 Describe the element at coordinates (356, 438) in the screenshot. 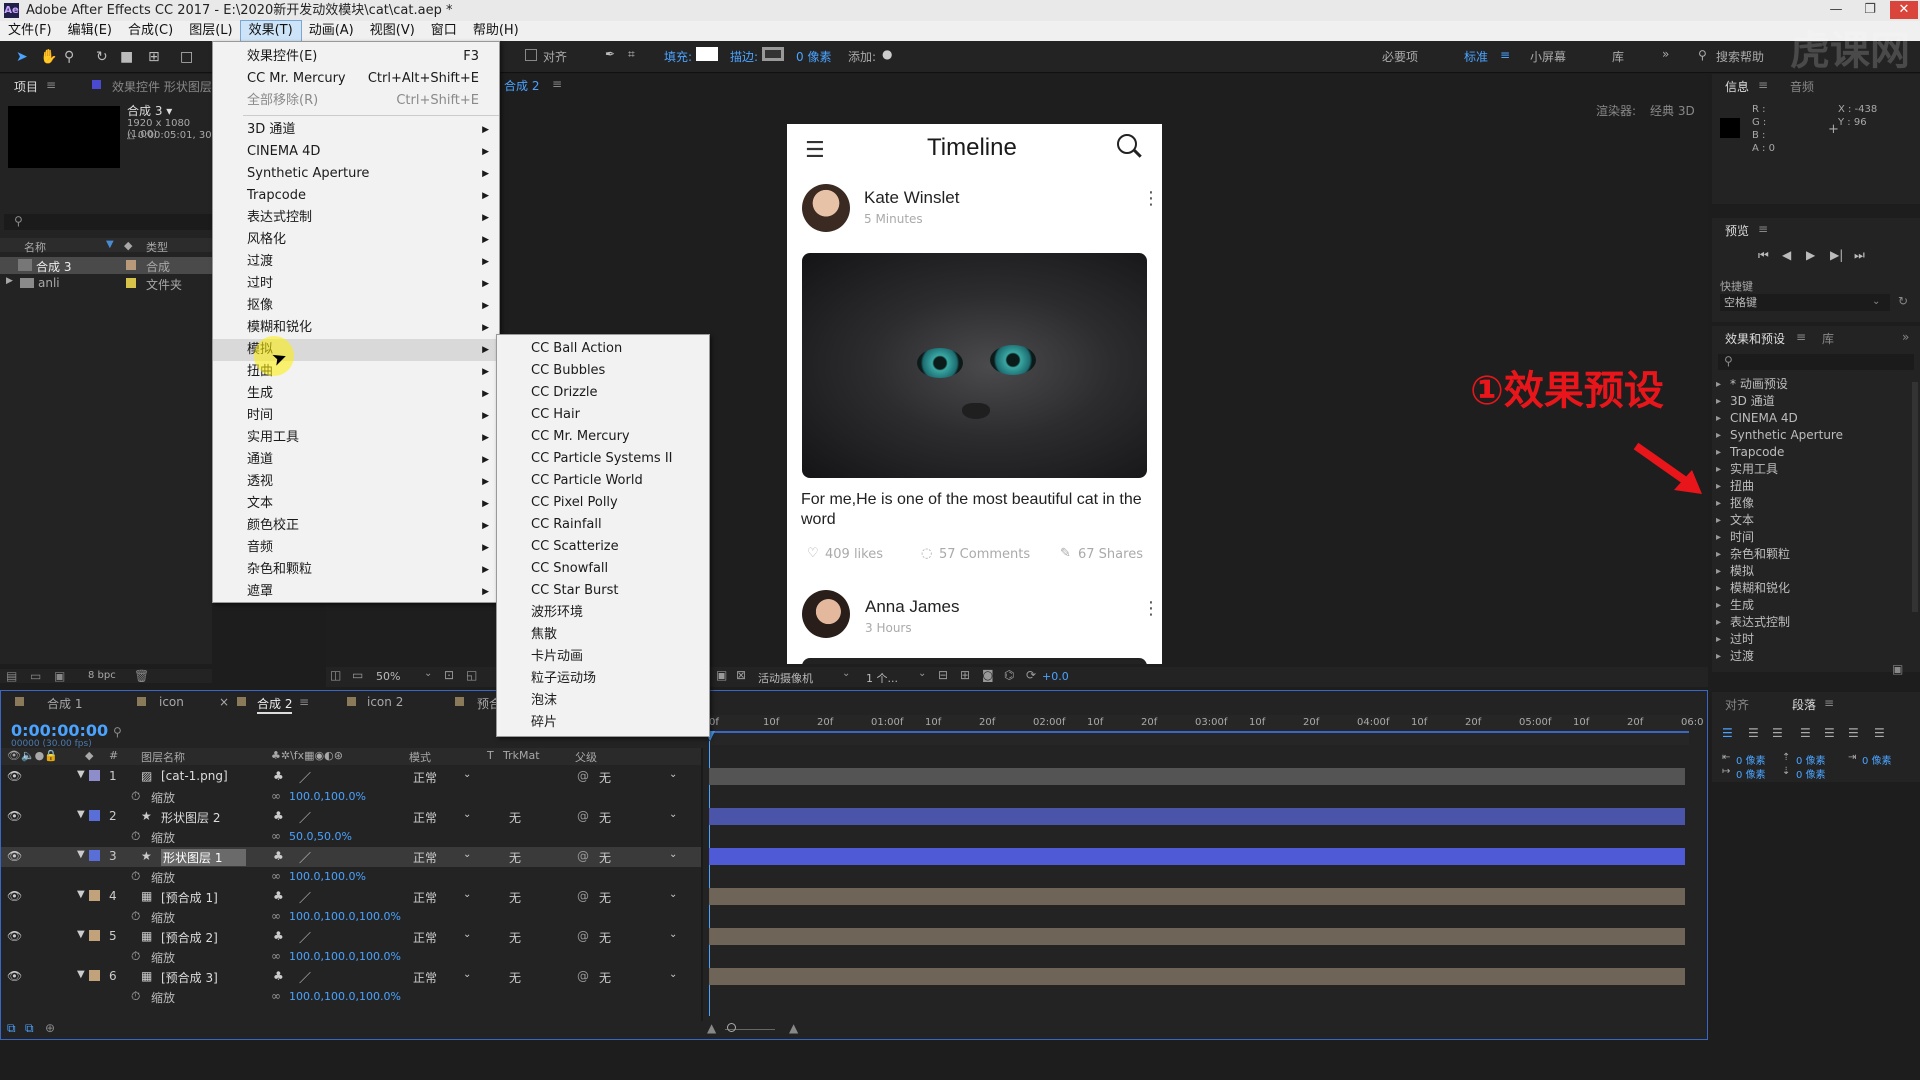

I see `menu-item-utility: 实用工具 ▶` at that location.